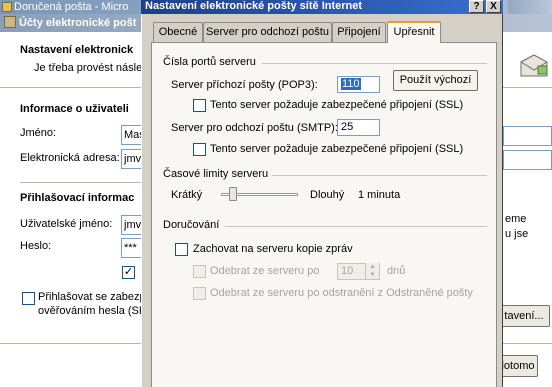 This screenshot has width=552, height=387. Describe the element at coordinates (518, 366) in the screenshot. I see `next-button: lotomo` at that location.